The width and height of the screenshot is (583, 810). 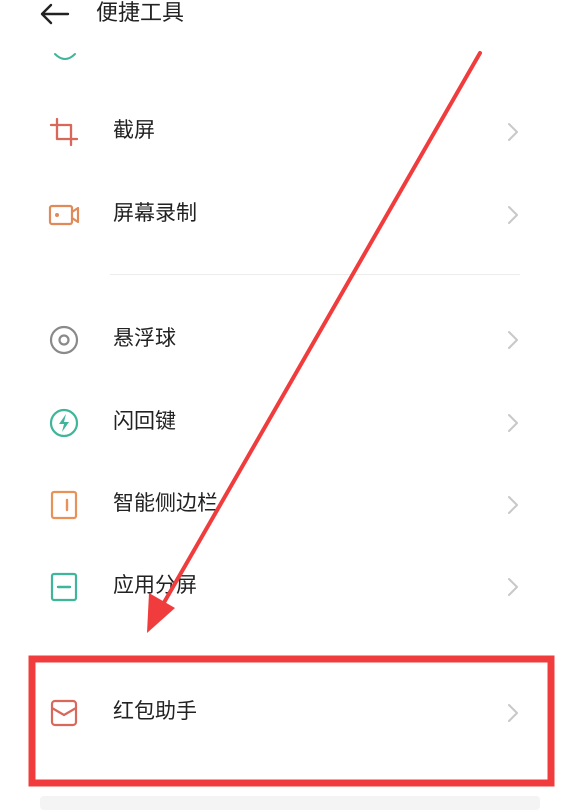 What do you see at coordinates (291, 131) in the screenshot?
I see `list-item-screenshot: 截屏` at bounding box center [291, 131].